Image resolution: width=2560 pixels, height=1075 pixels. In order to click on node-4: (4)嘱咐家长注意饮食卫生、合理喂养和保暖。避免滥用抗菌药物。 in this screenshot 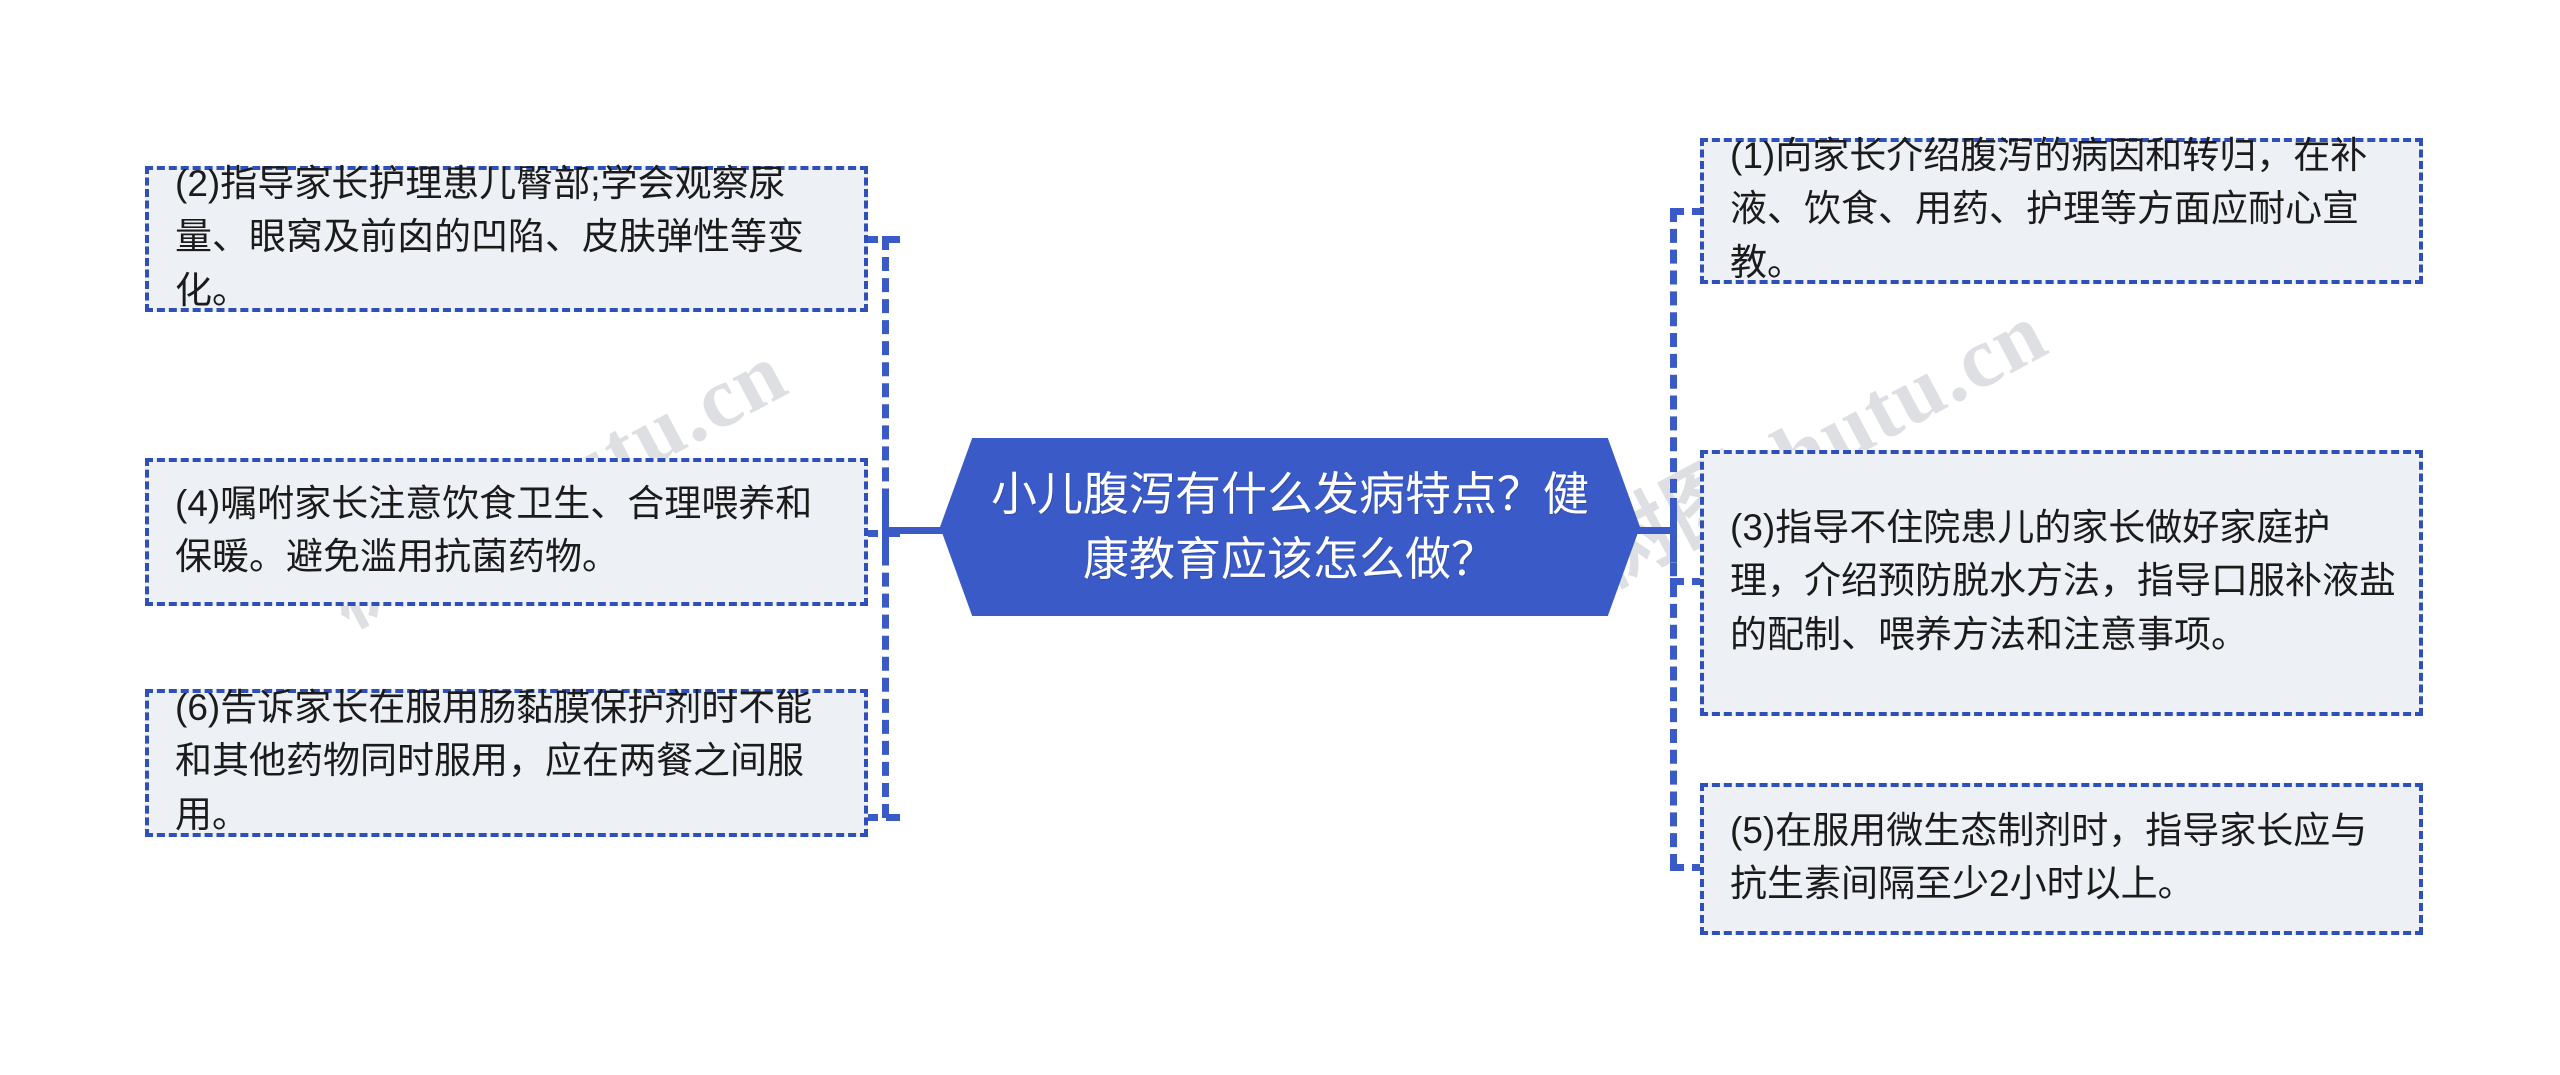, I will do `click(506, 532)`.